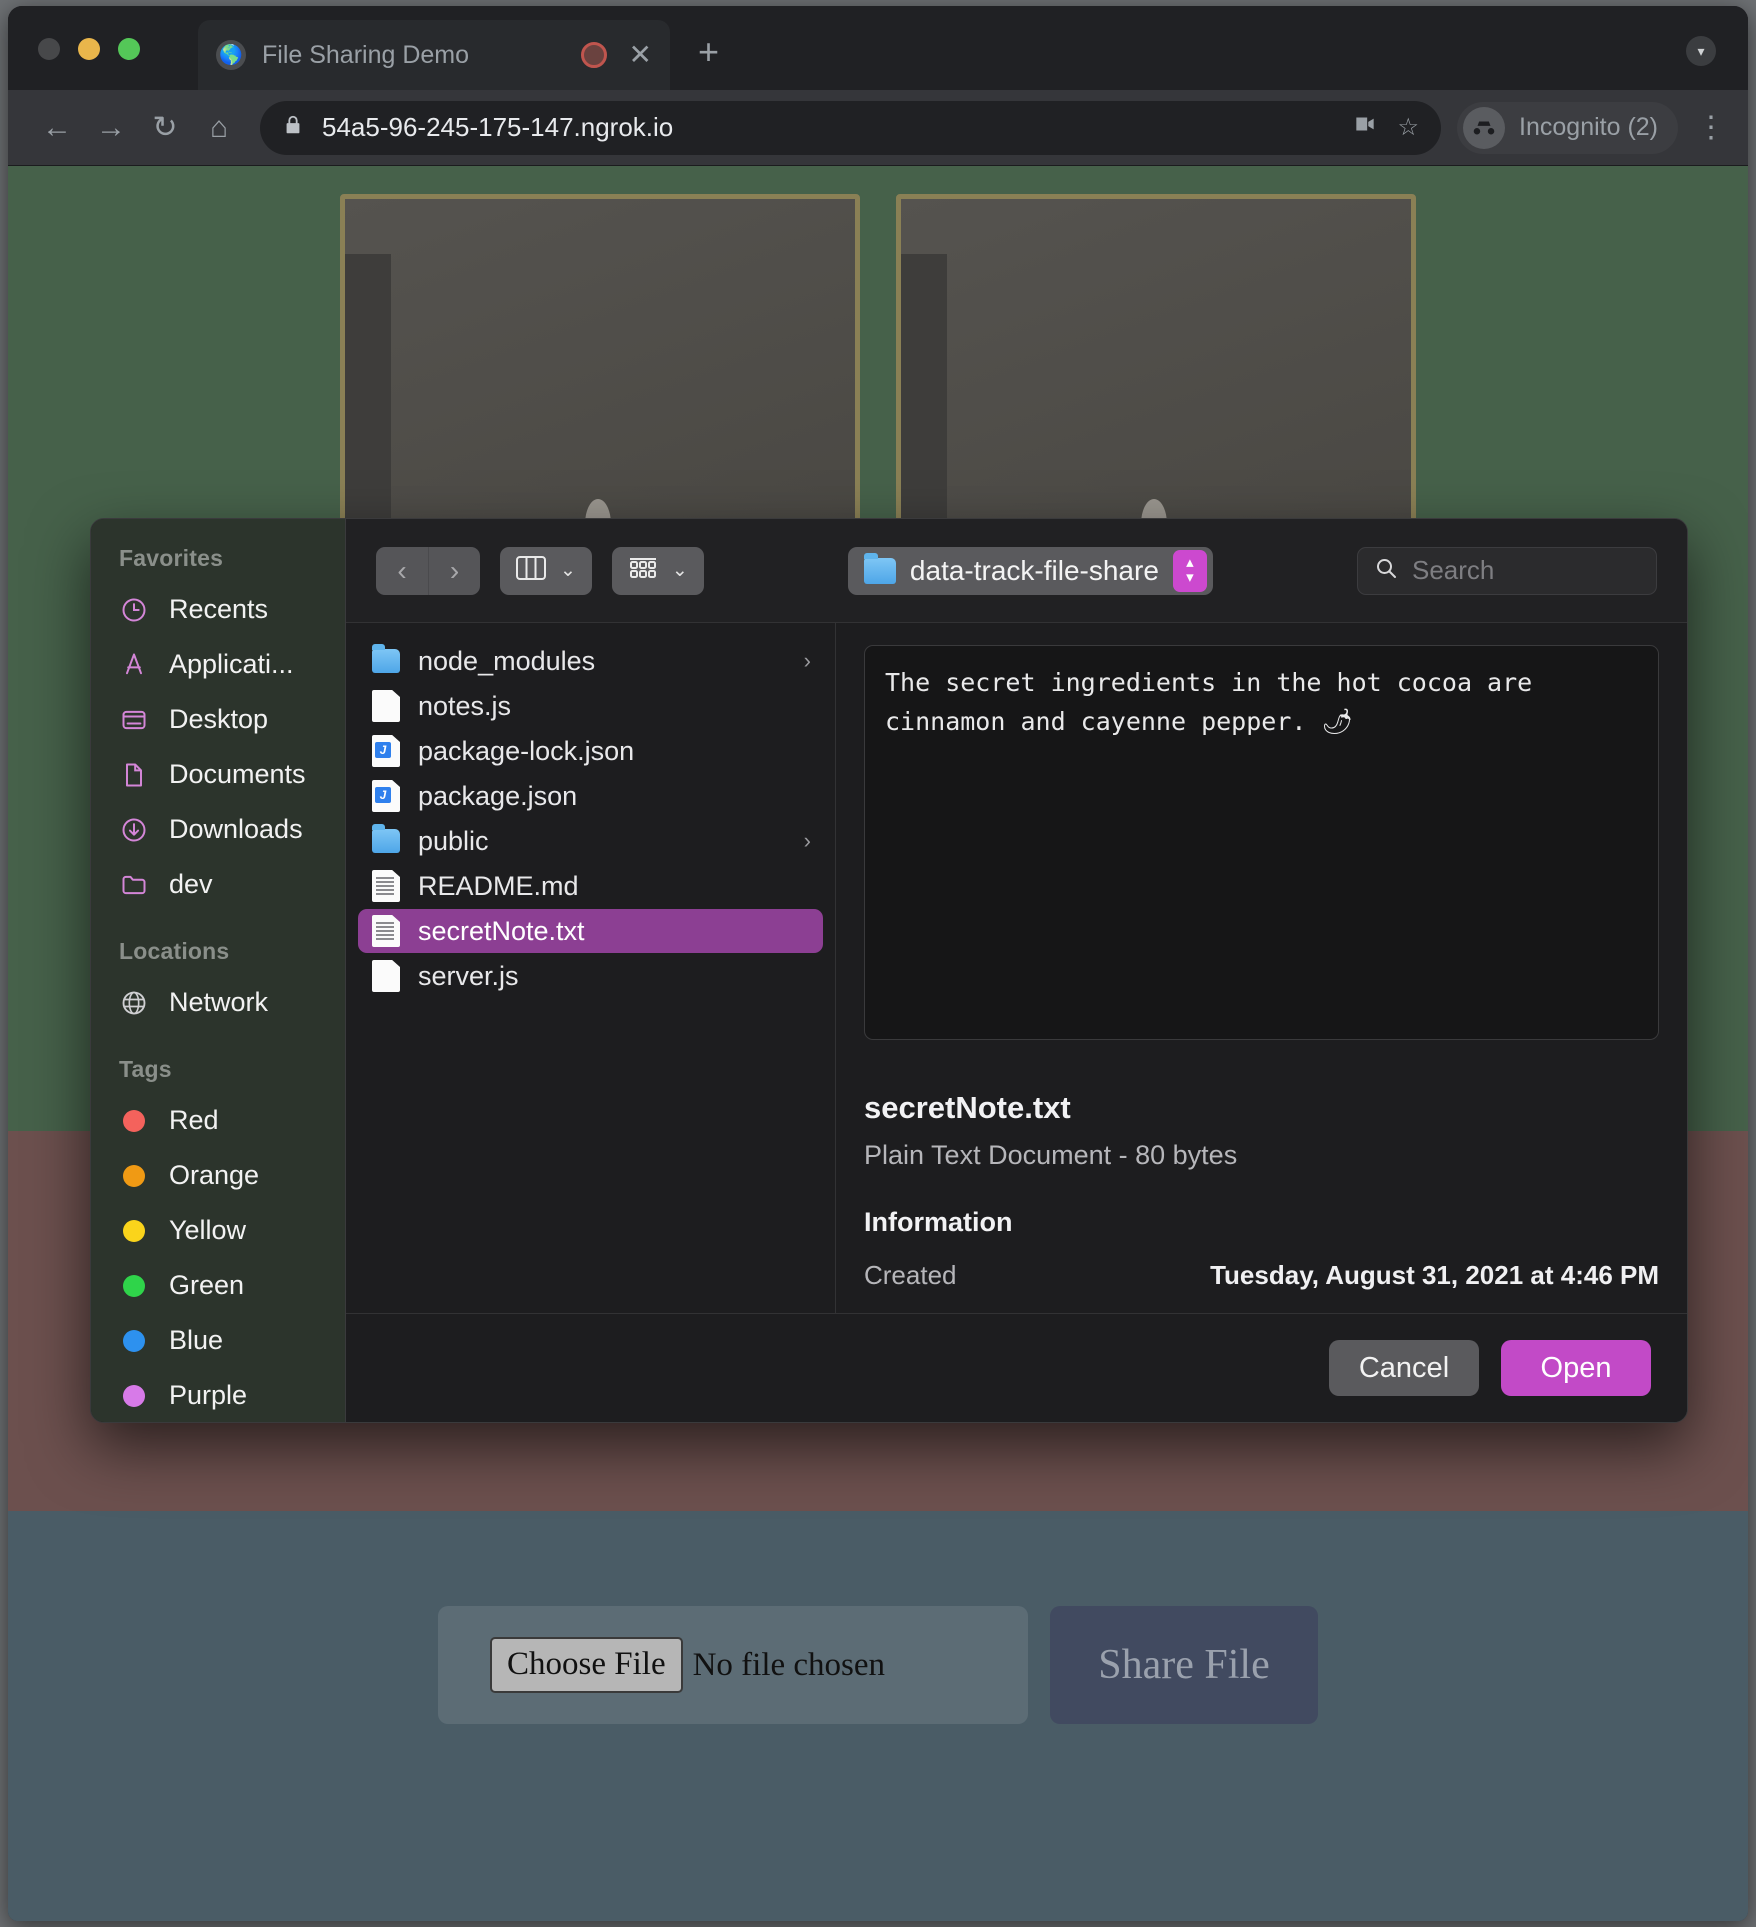 This screenshot has height=1927, width=1756. I want to click on back-button: ←, so click(57, 128).